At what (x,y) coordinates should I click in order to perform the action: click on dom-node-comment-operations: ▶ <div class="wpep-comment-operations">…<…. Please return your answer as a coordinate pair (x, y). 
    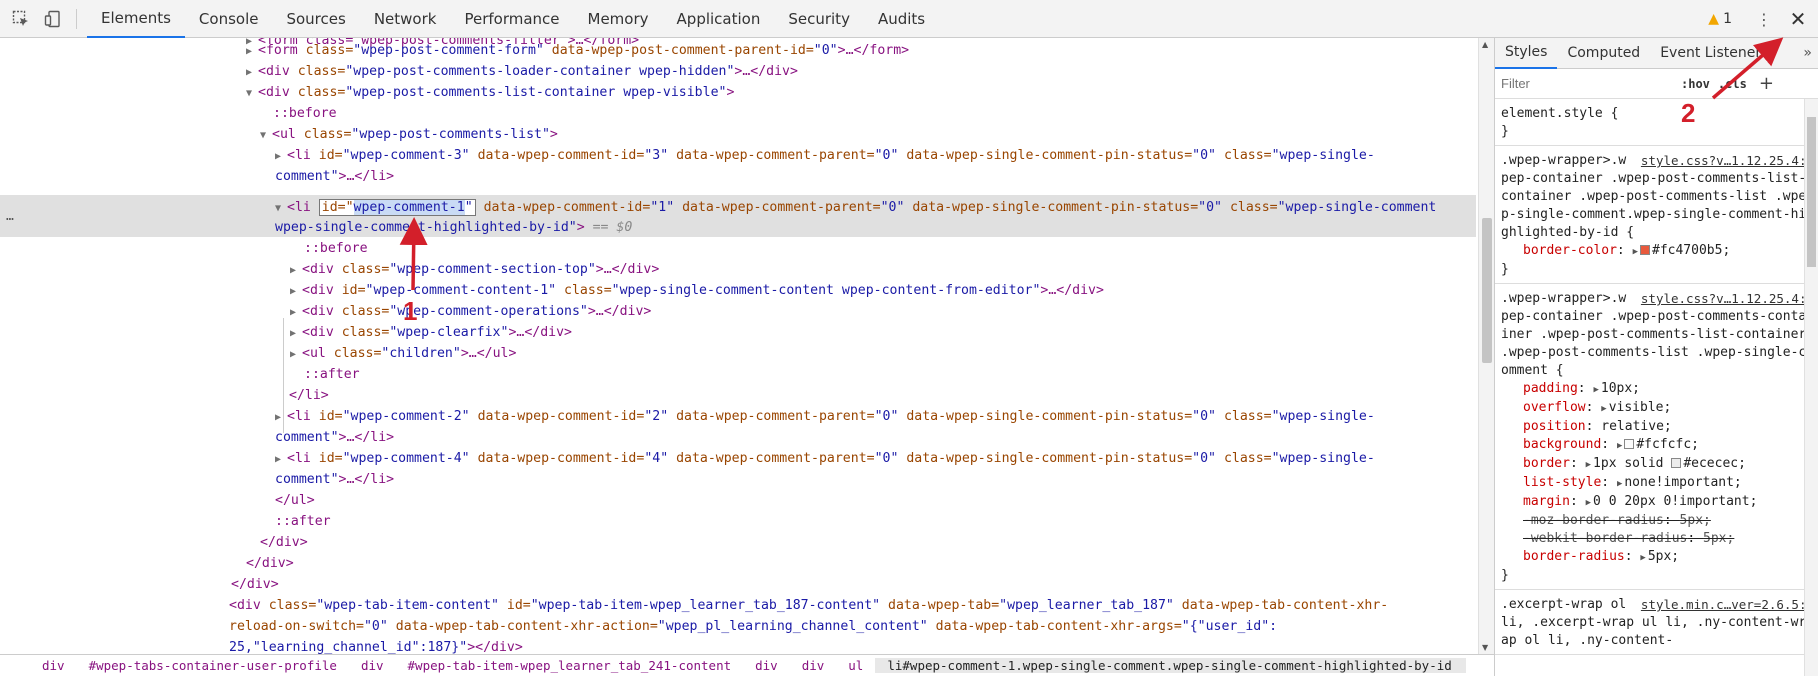
    Looking at the image, I should click on (470, 311).